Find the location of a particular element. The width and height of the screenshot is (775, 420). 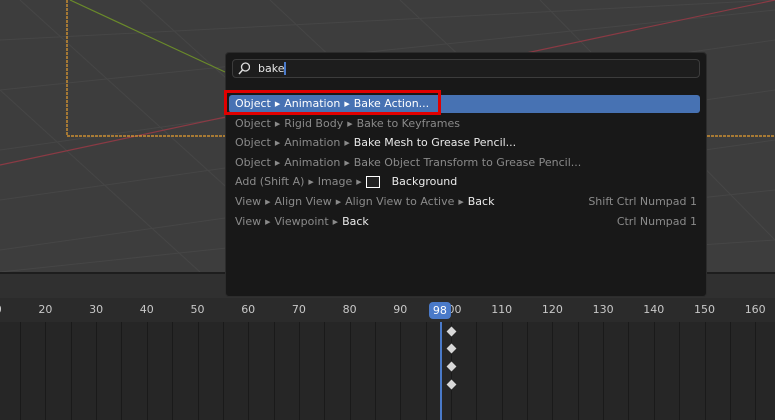

result-path-segment: Add (Shift A) is located at coordinates (270, 182).